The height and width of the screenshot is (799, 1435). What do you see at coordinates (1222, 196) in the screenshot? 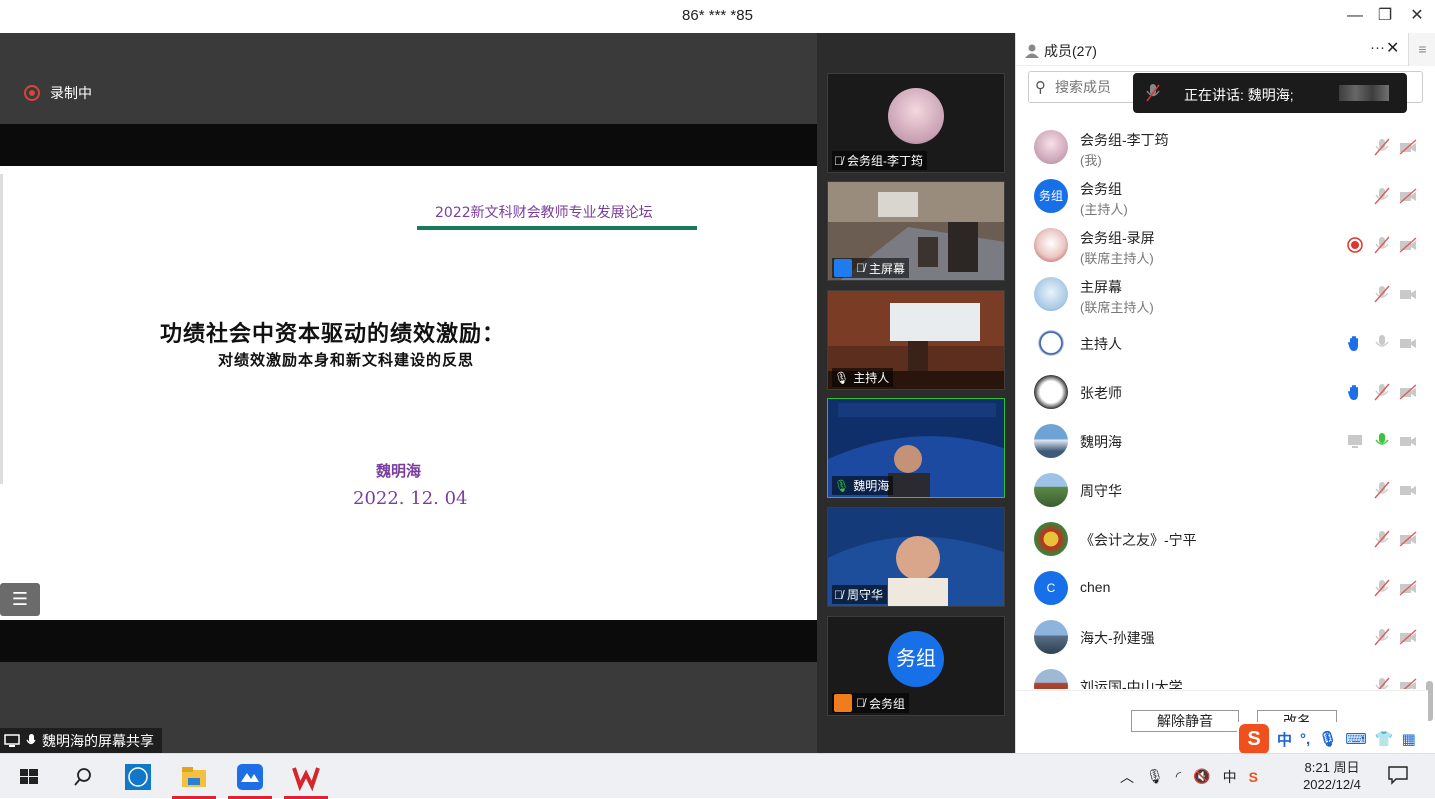
I see `member-row: 务组 会务组 (主持人)` at bounding box center [1222, 196].